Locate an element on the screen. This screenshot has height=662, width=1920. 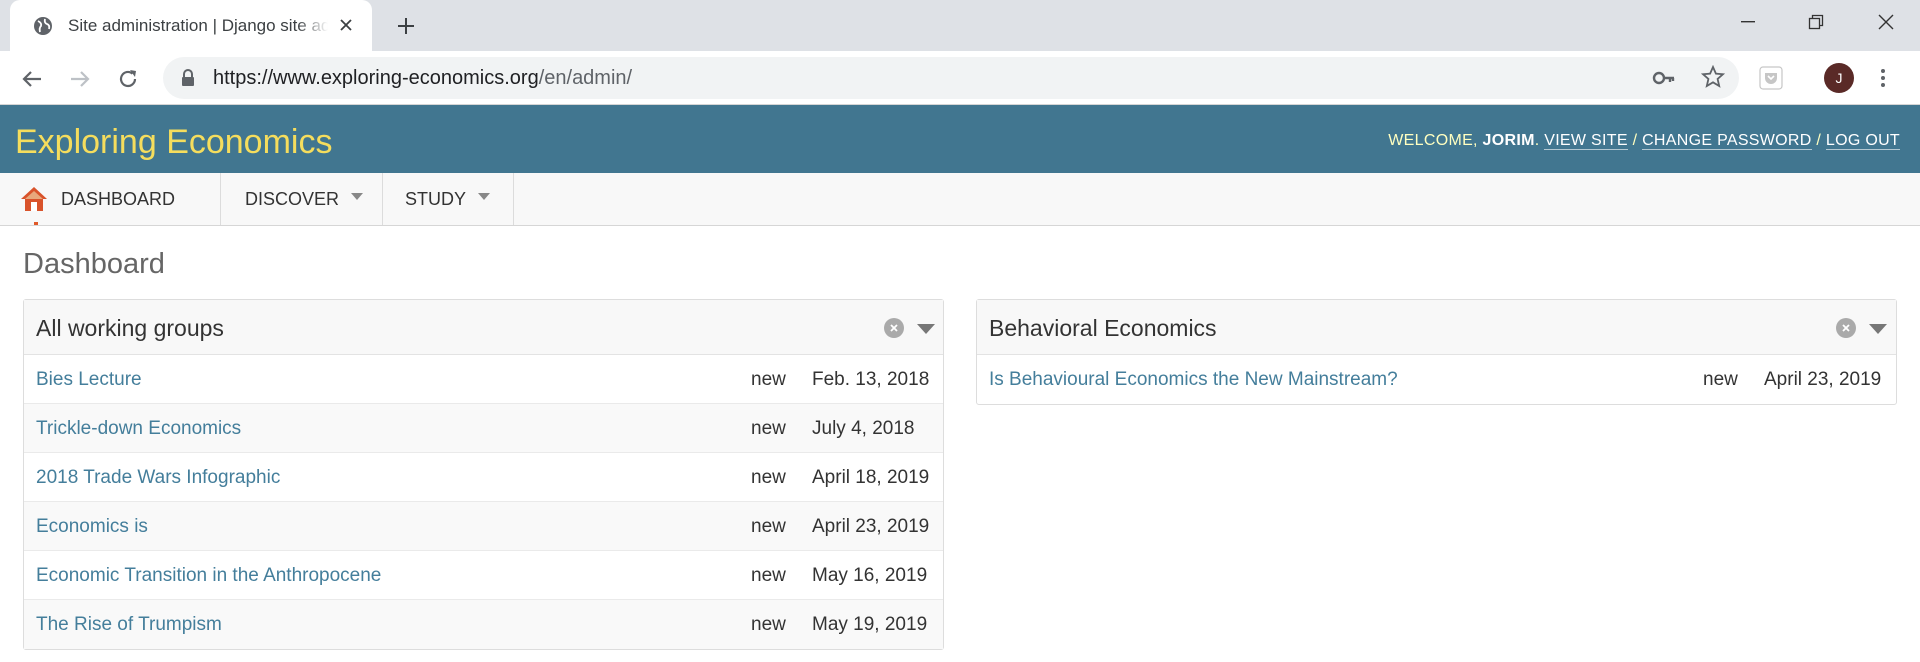
row-link: The Rise of Trumpism is located at coordinates (129, 625).